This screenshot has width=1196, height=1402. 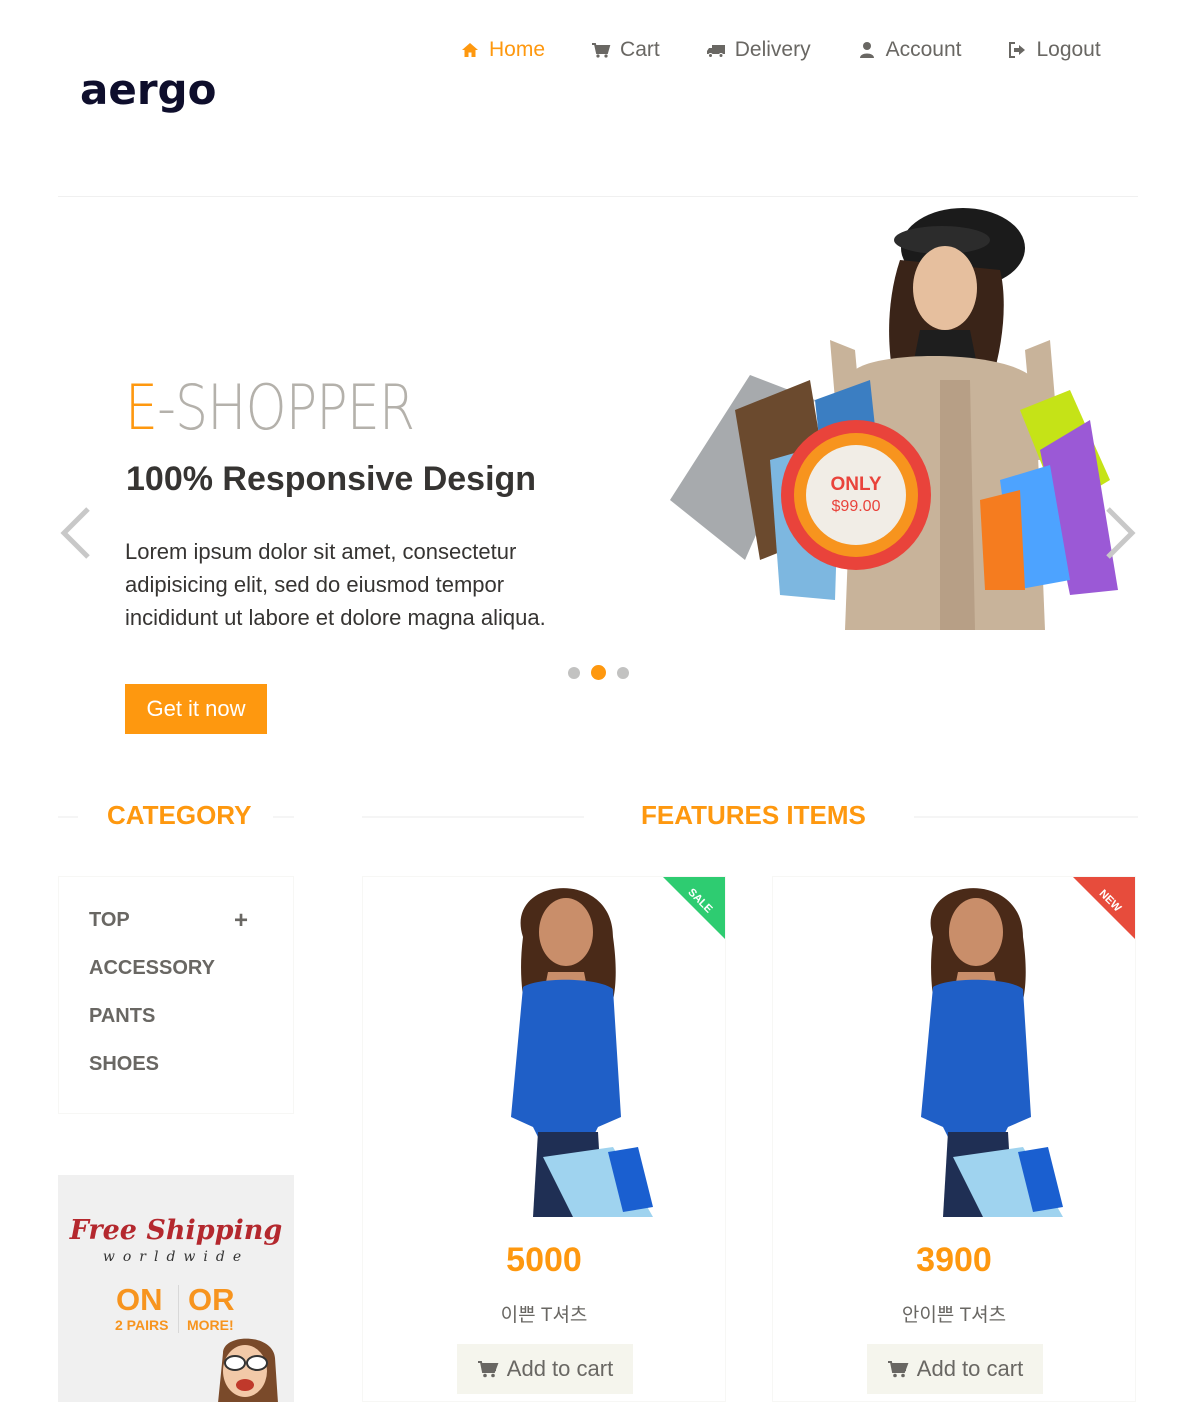 I want to click on nav-home: Home, so click(x=502, y=50).